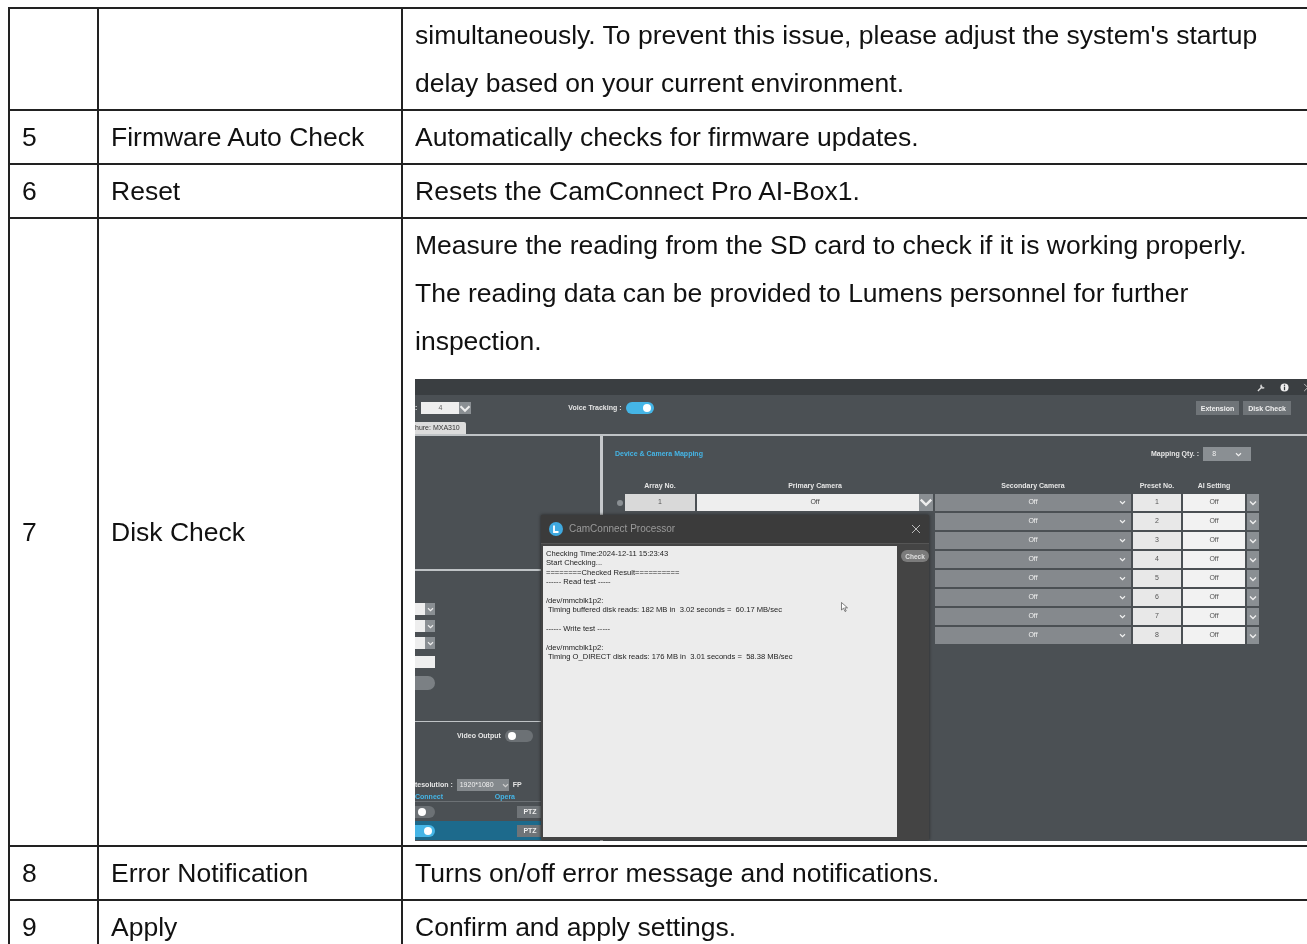  Describe the element at coordinates (518, 736) in the screenshot. I see `video-output-toggle` at that location.